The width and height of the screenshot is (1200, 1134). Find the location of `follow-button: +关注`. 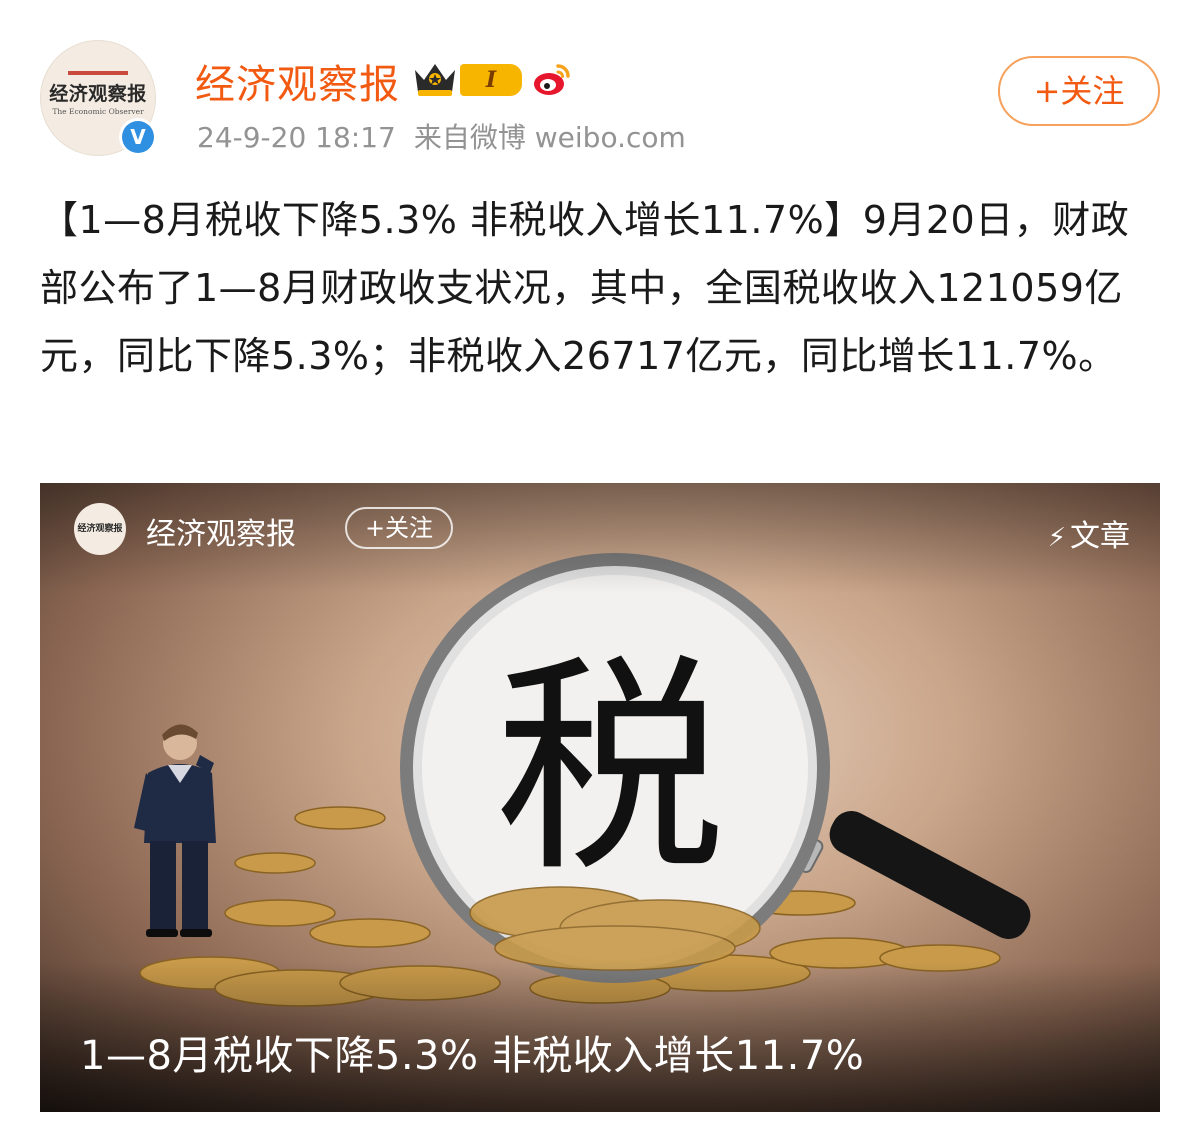

follow-button: +关注 is located at coordinates (1079, 91).